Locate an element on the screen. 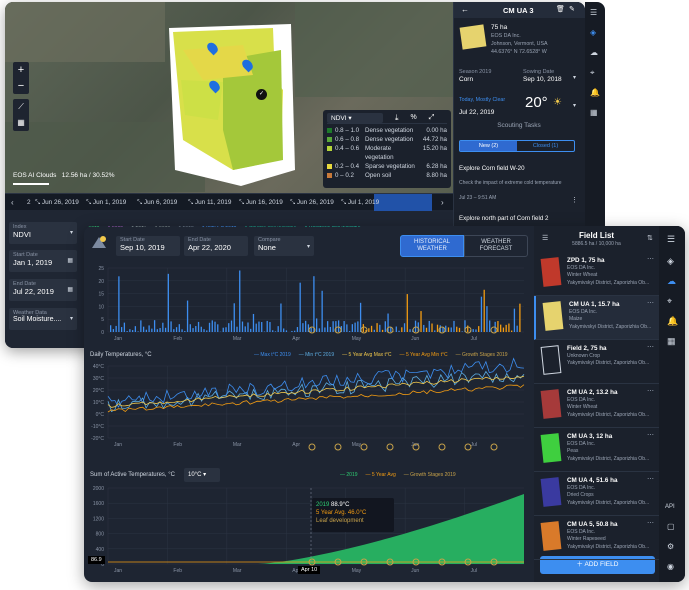 The height and width of the screenshot is (590, 689). location-pin-icon: ⌖ is located at coordinates (669, 301).